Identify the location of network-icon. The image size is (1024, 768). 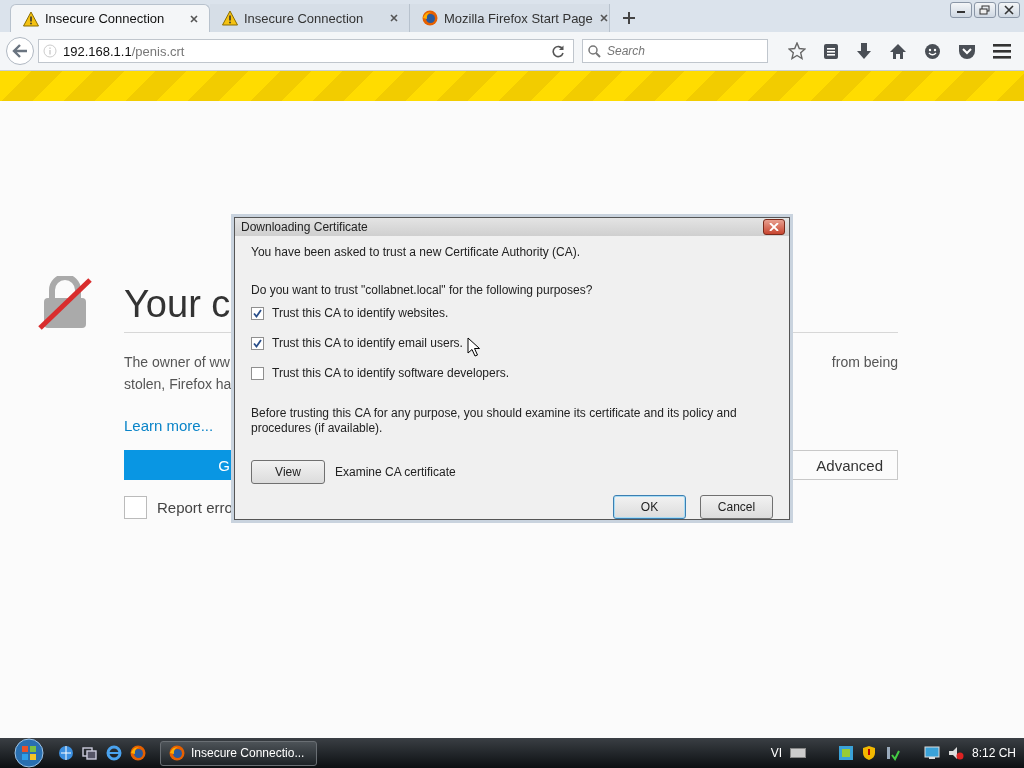
(845, 753).